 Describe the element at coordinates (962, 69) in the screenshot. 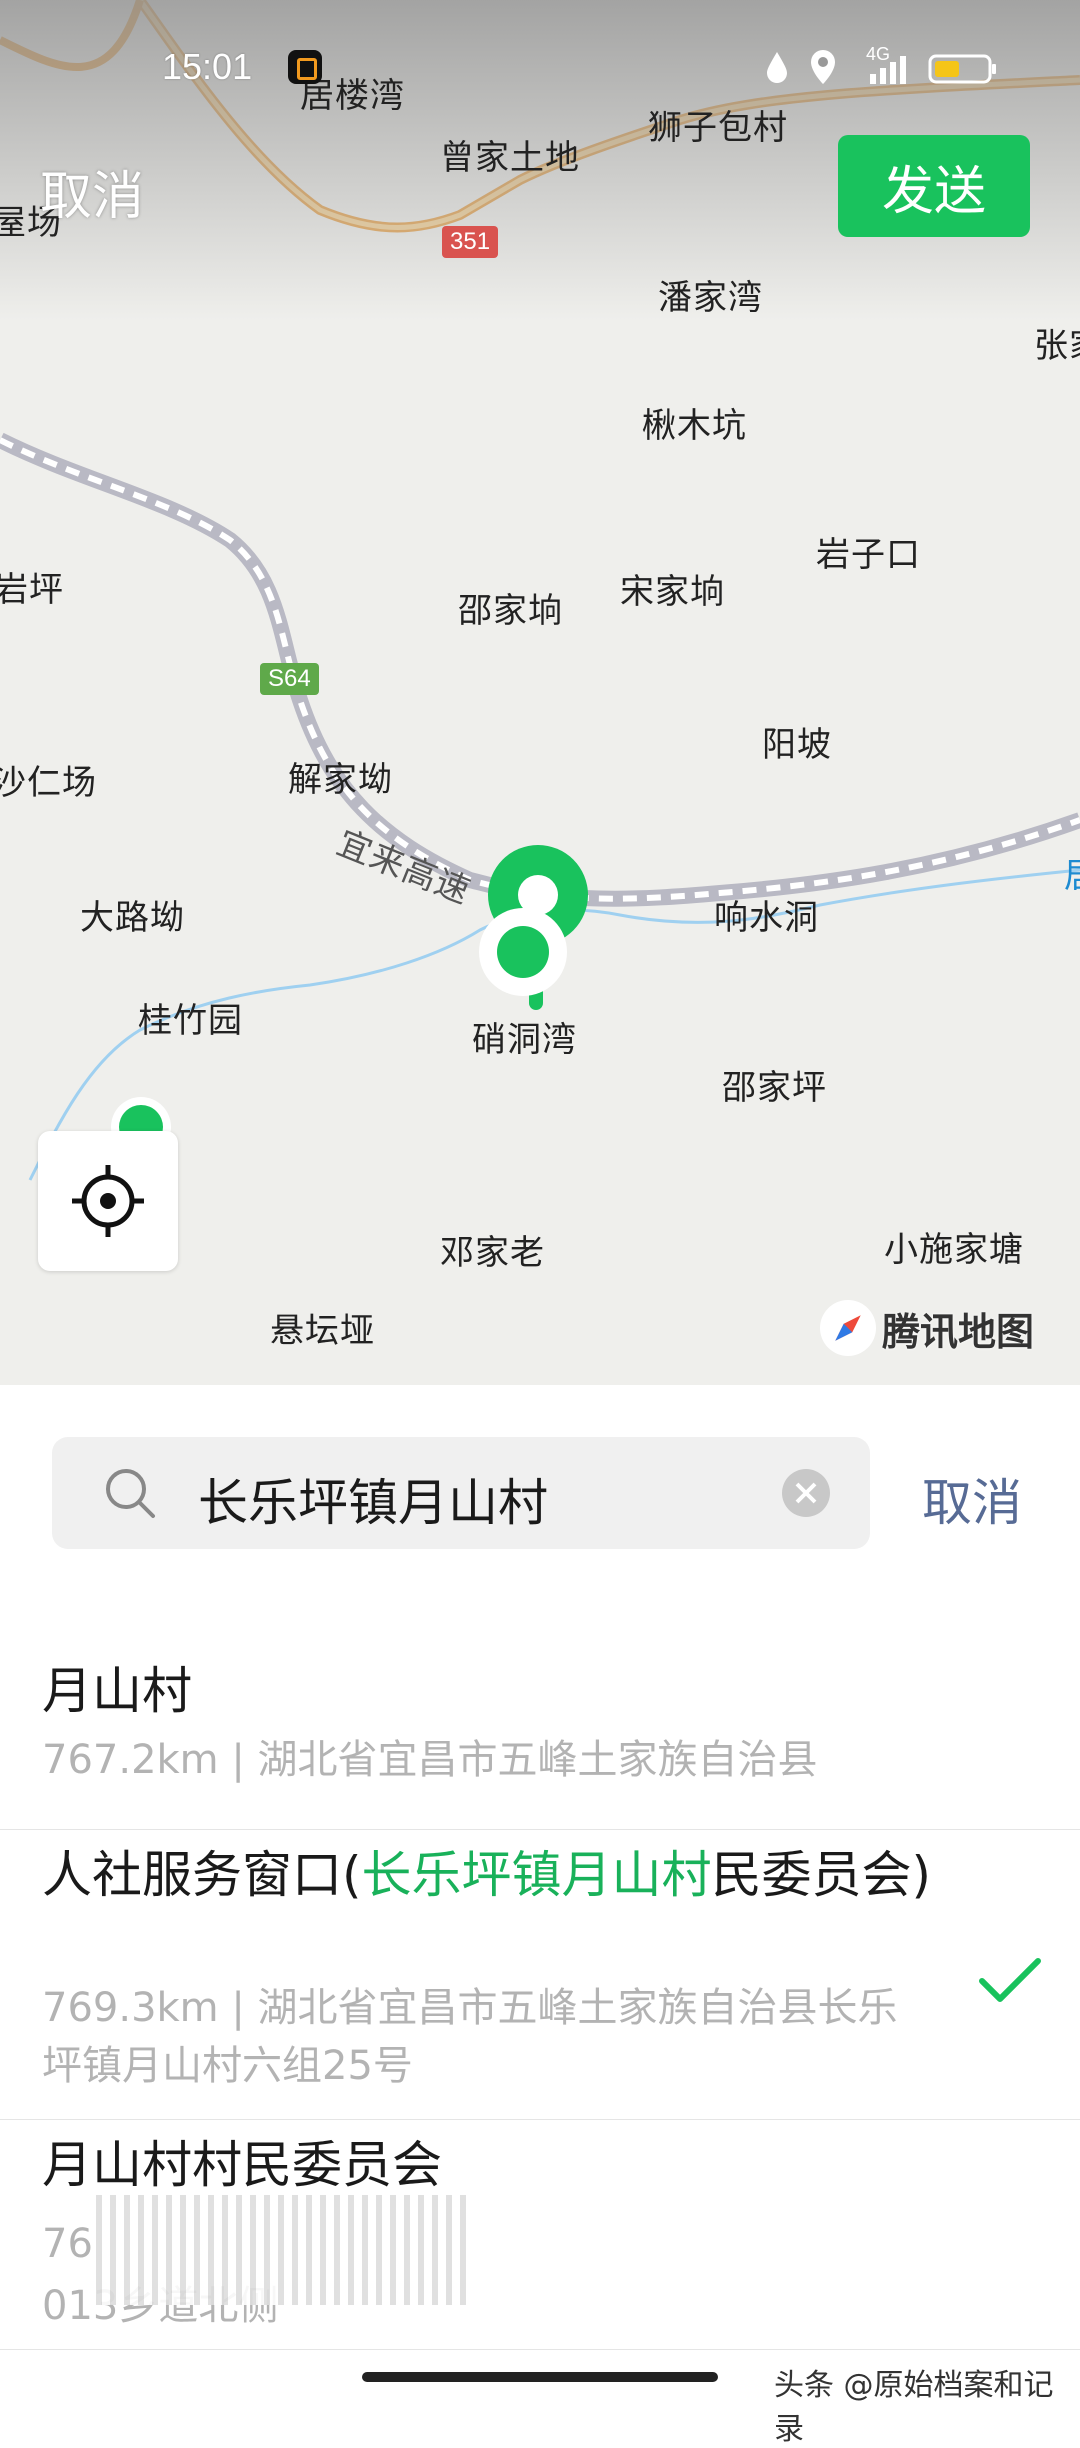

I see `battery-icon` at that location.